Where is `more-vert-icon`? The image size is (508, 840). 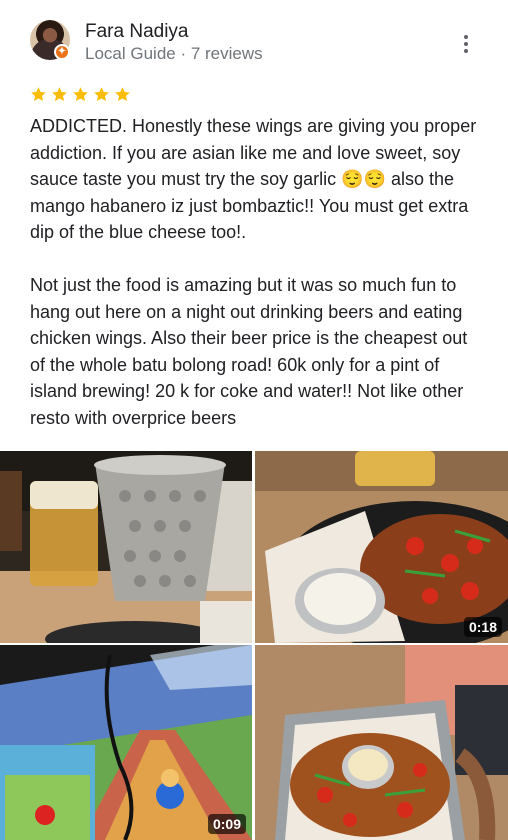 more-vert-icon is located at coordinates (466, 44).